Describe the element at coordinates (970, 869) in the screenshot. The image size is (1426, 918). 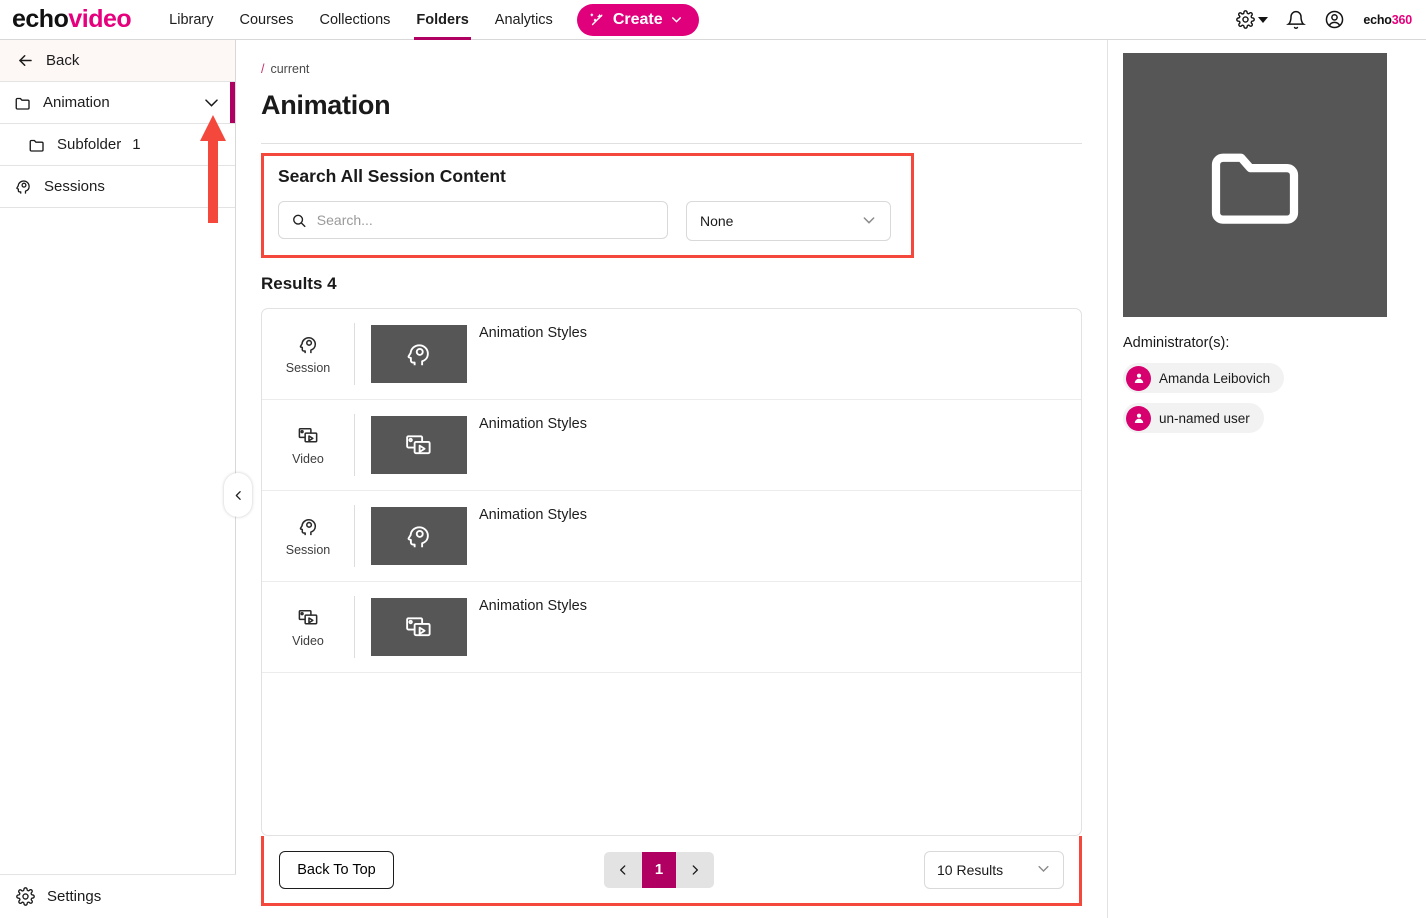
I see `results-per-page-value: 10 Results` at that location.